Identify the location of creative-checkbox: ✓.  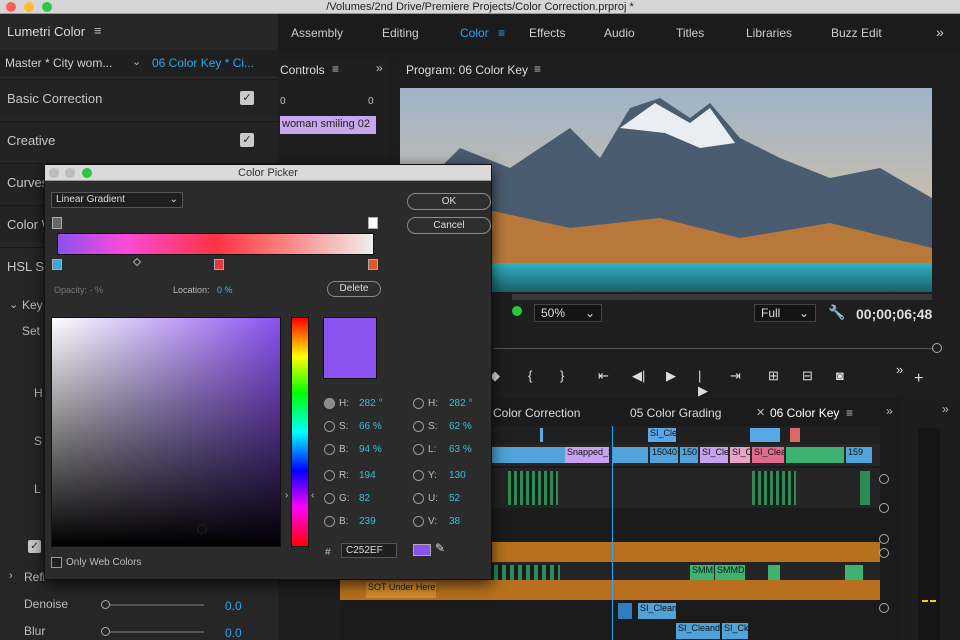
(247, 140).